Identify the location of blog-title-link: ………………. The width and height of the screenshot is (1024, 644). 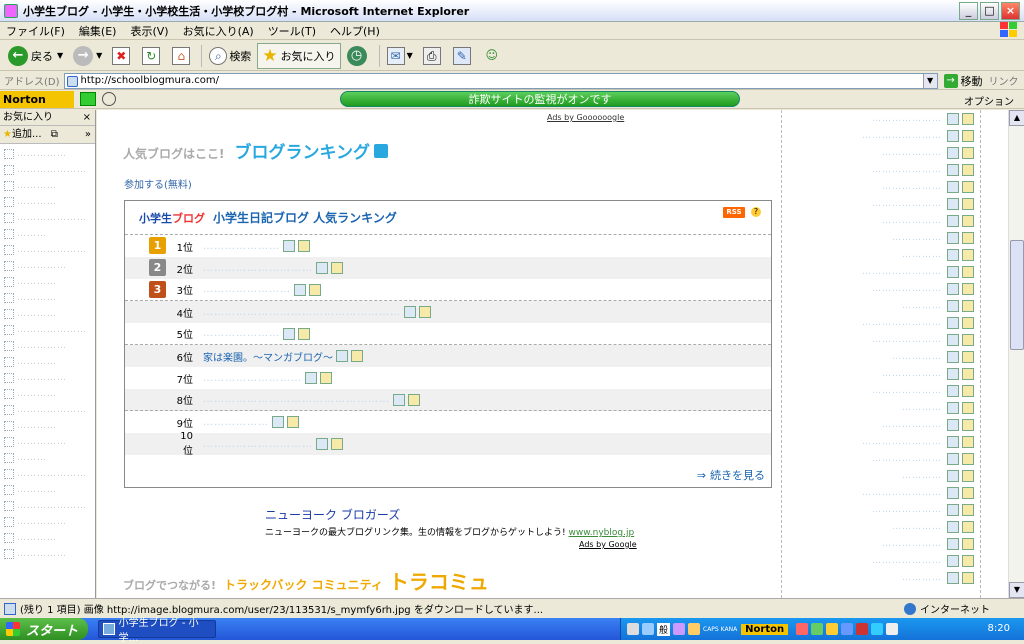
(236, 422).